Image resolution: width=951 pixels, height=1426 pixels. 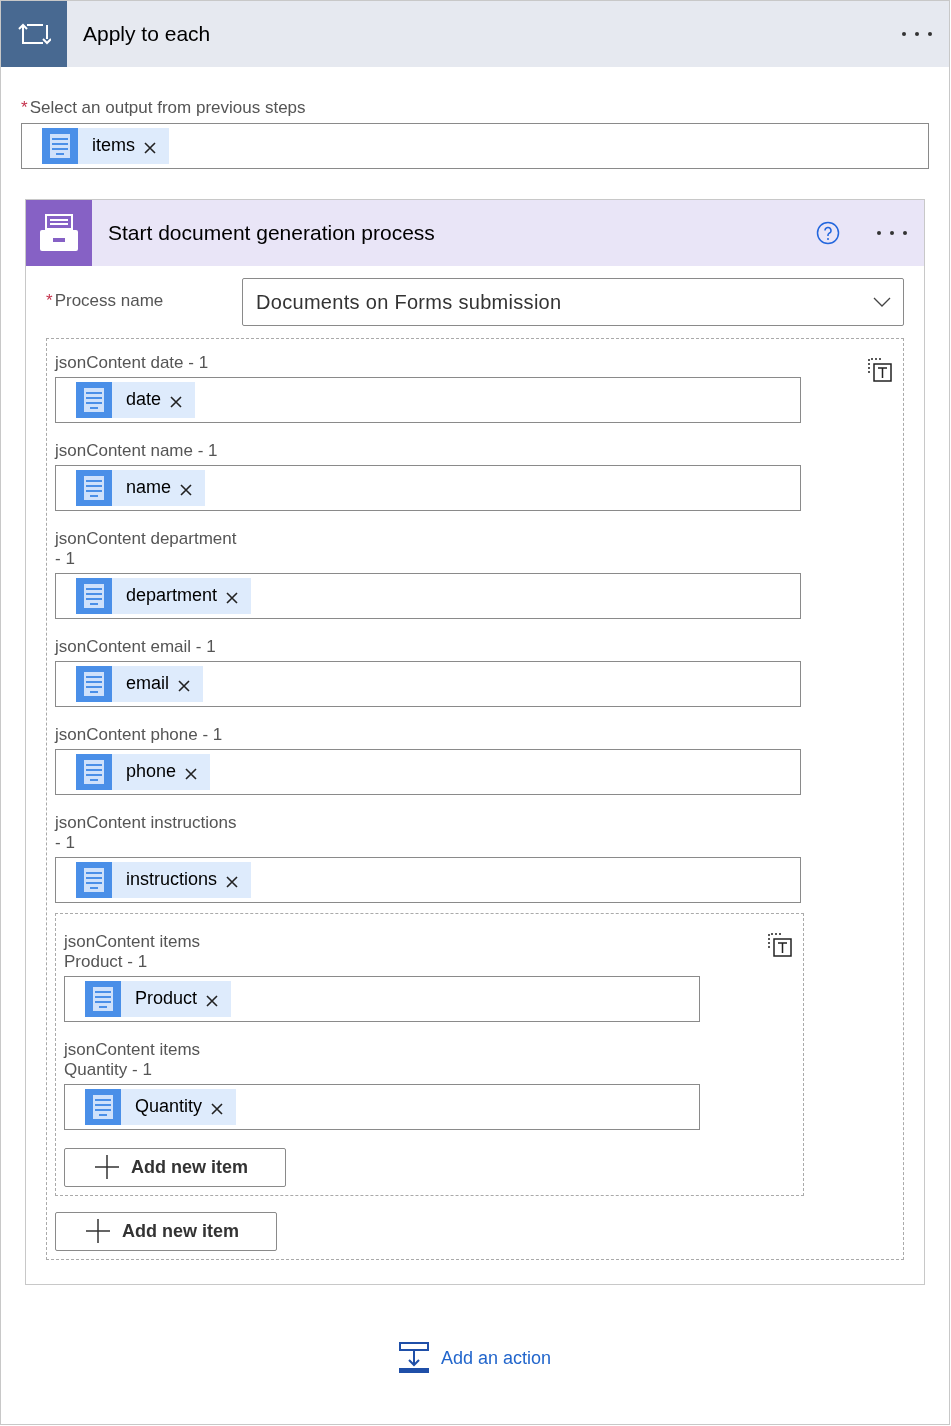 I want to click on token-chip: instructions, so click(x=164, y=879).